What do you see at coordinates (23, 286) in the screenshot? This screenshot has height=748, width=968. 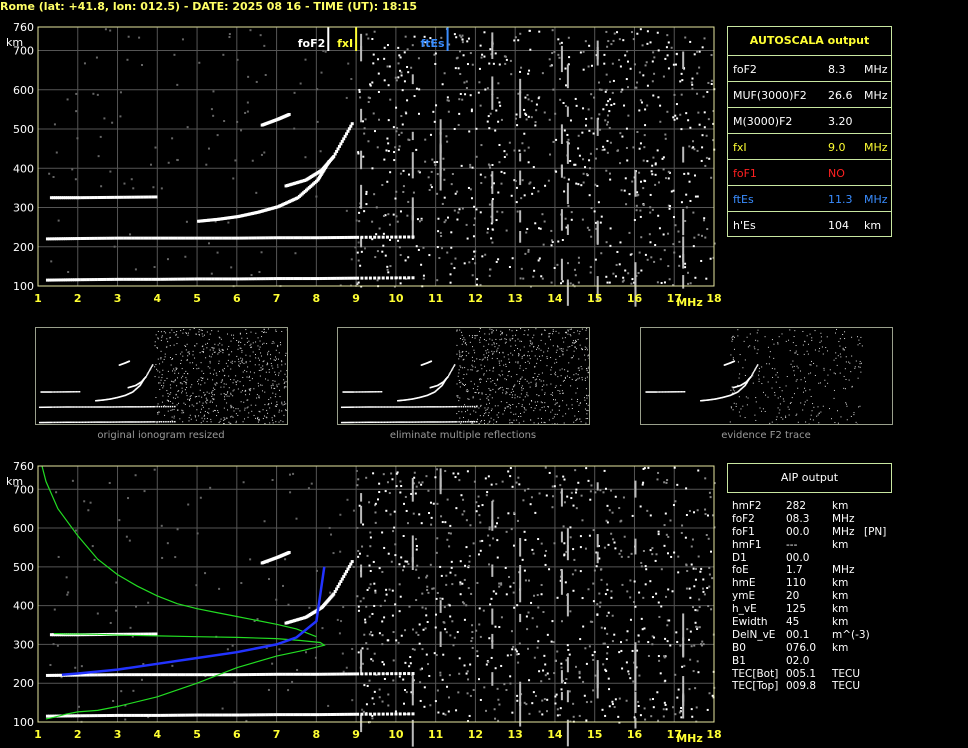 I see `y-tick-label: 100` at bounding box center [23, 286].